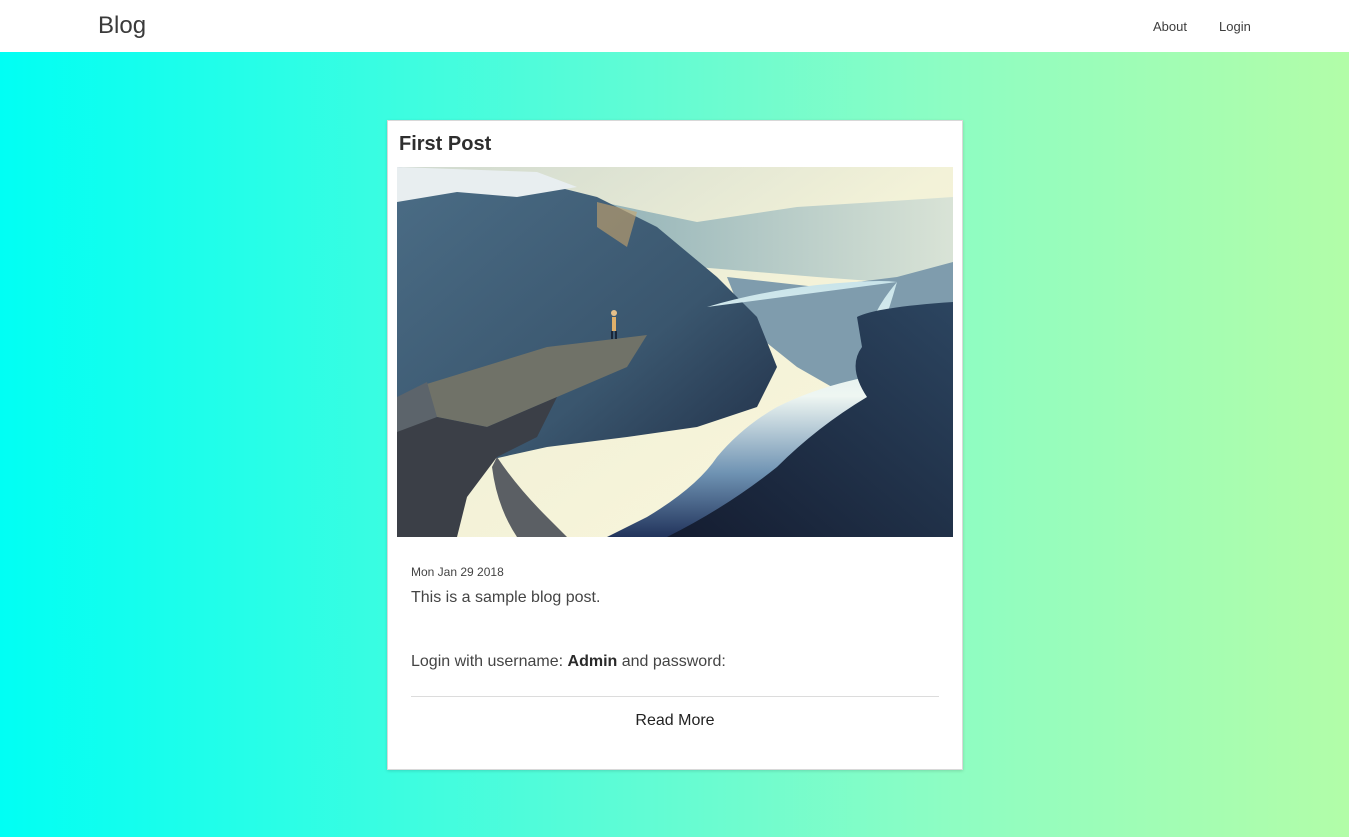 The height and width of the screenshot is (837, 1349). Describe the element at coordinates (122, 26) in the screenshot. I see `brand-link: Blog` at that location.